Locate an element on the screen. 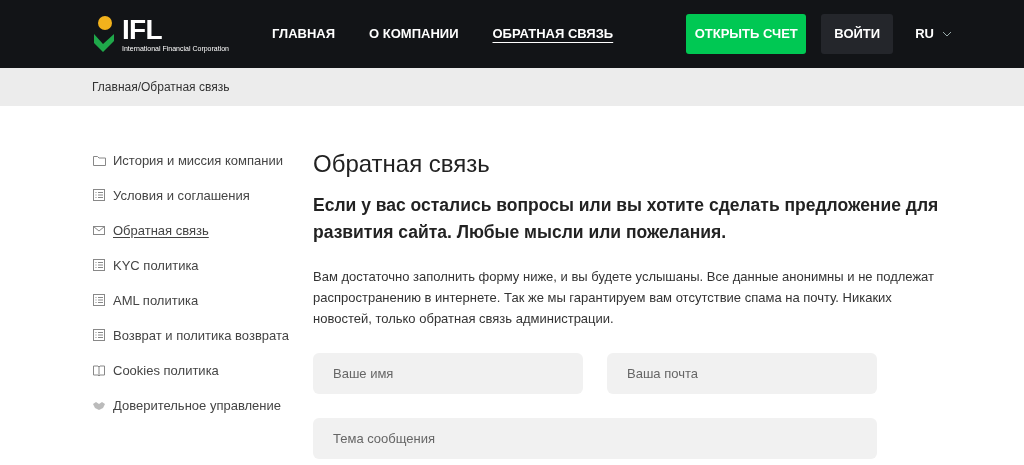 The height and width of the screenshot is (465, 1024). sidebar-link: AML политика is located at coordinates (156, 300).